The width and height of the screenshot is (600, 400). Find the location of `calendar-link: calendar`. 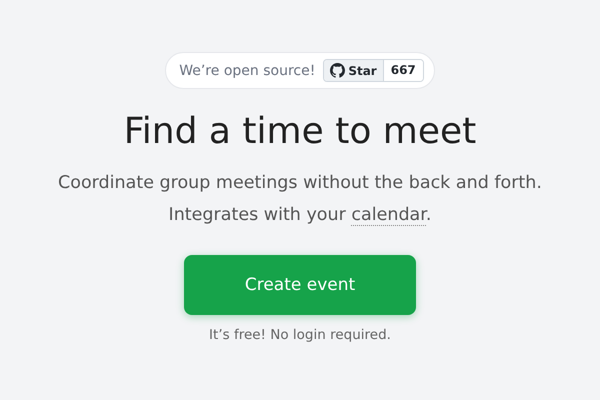

calendar-link: calendar is located at coordinates (388, 215).